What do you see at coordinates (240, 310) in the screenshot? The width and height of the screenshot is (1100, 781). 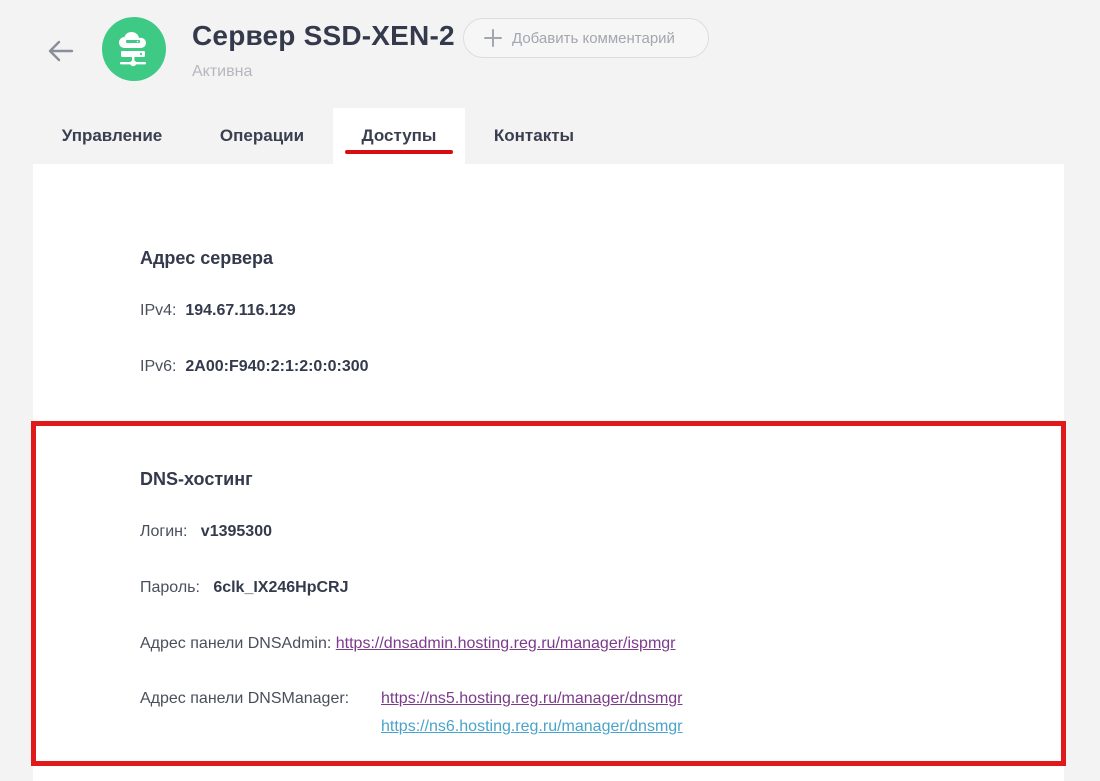 I see `ipv4-value: 194.67.116.129` at bounding box center [240, 310].